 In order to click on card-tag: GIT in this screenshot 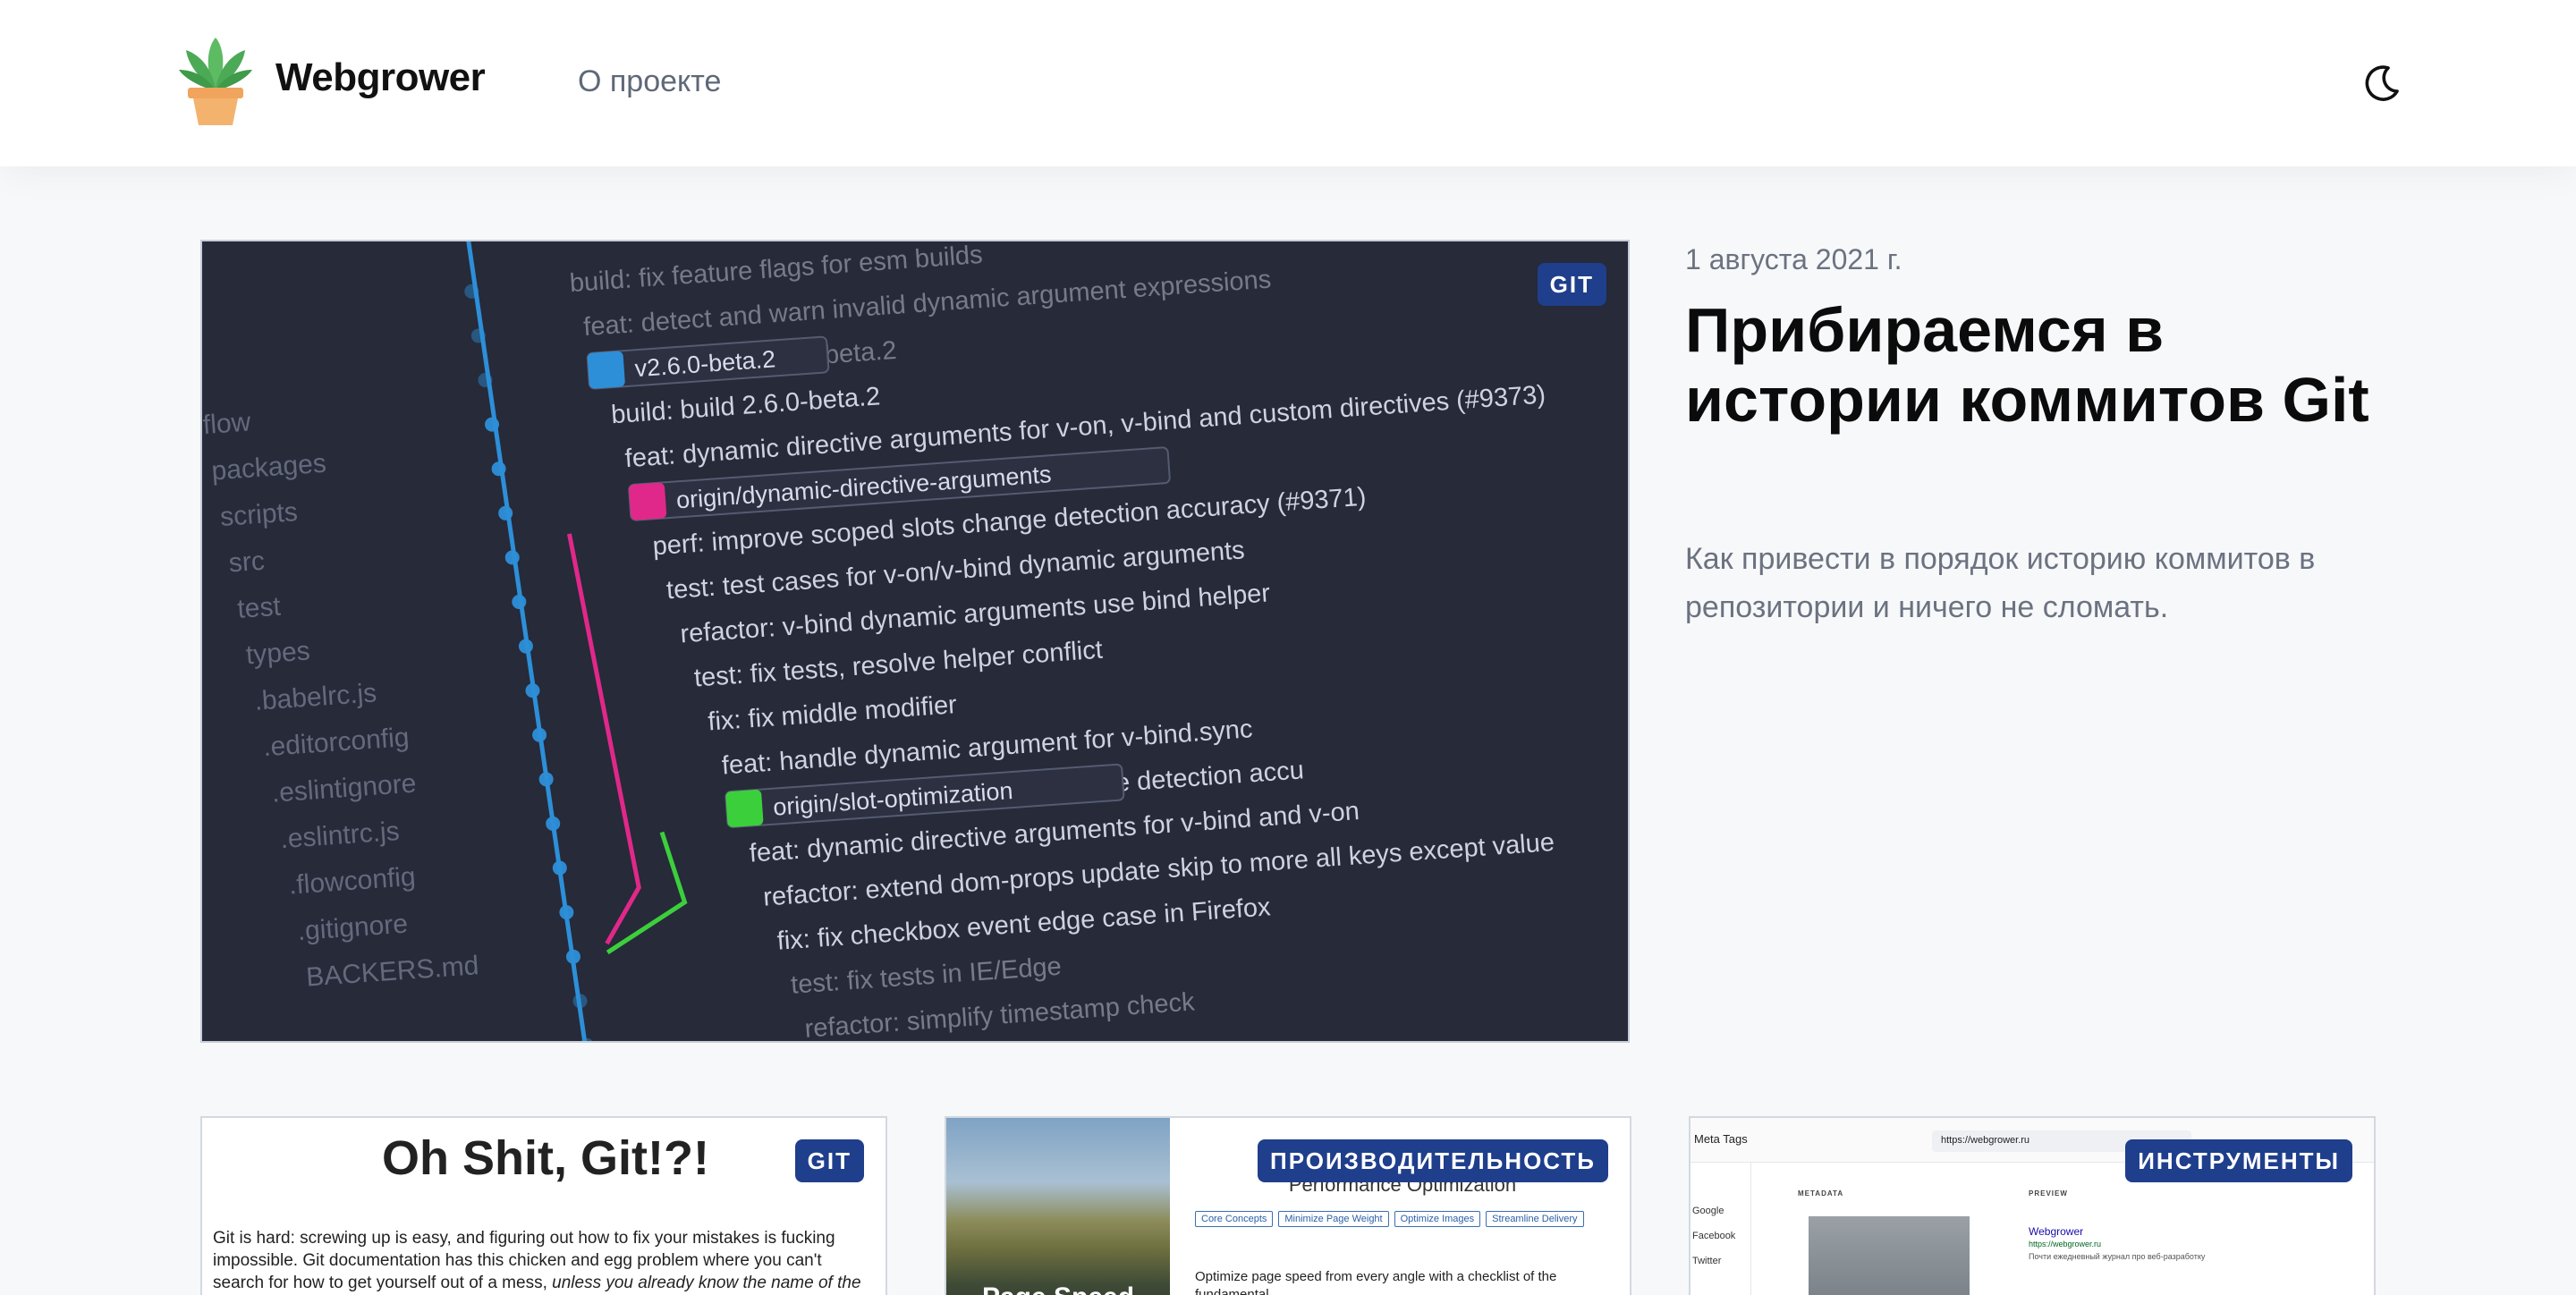, I will do `click(829, 1160)`.